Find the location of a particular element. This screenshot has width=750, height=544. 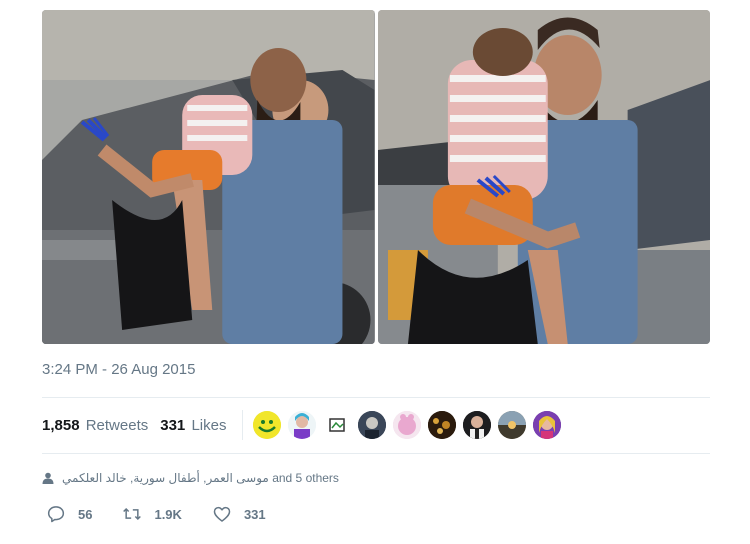

heart-icon is located at coordinates (222, 514).